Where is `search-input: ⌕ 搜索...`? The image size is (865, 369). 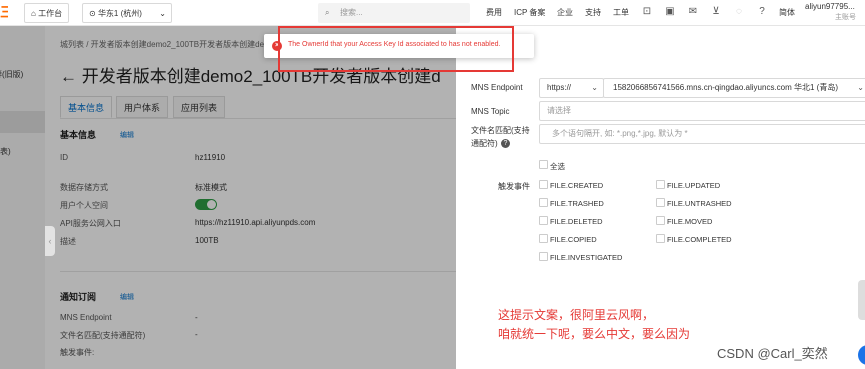
search-input: ⌕ 搜索... is located at coordinates (394, 13).